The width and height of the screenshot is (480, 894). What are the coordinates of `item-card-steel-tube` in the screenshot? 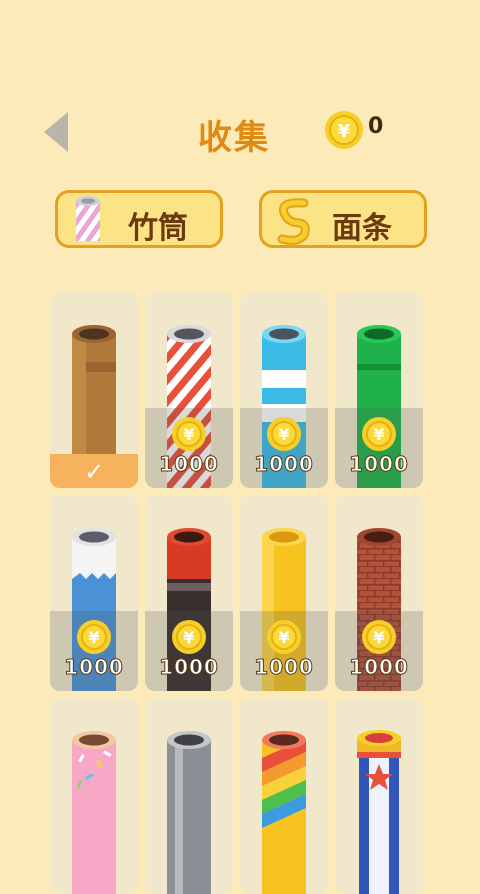 It's located at (189, 796).